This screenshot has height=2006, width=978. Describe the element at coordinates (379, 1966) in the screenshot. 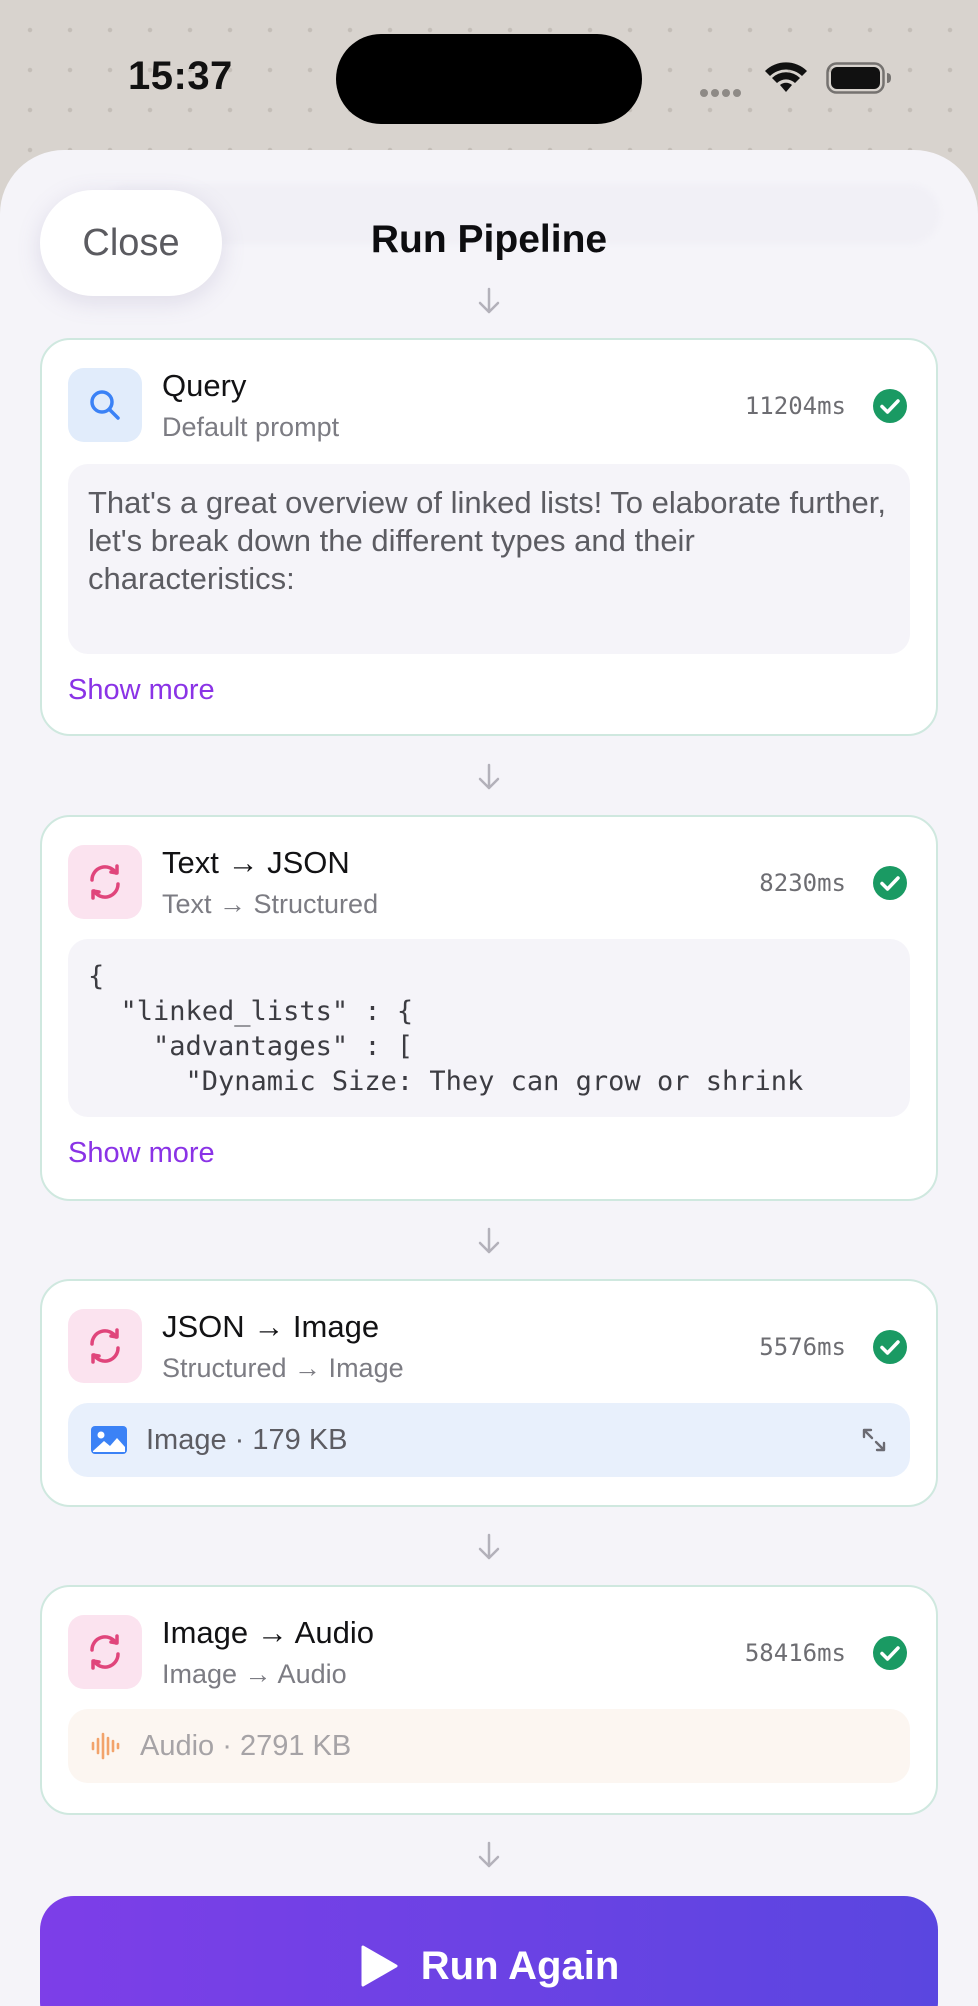

I see `play-icon` at that location.